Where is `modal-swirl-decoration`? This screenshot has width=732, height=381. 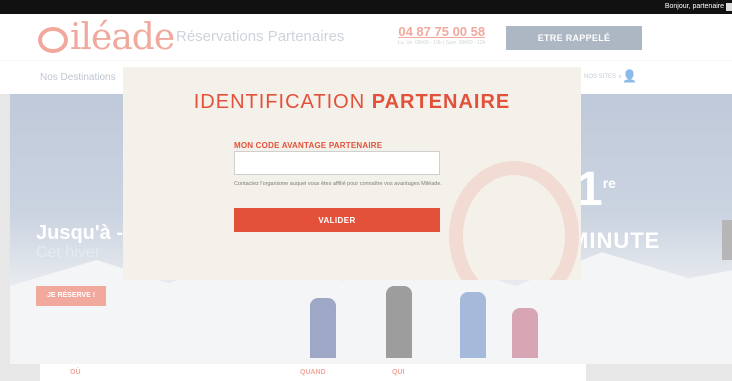 modal-swirl-decoration is located at coordinates (514, 220).